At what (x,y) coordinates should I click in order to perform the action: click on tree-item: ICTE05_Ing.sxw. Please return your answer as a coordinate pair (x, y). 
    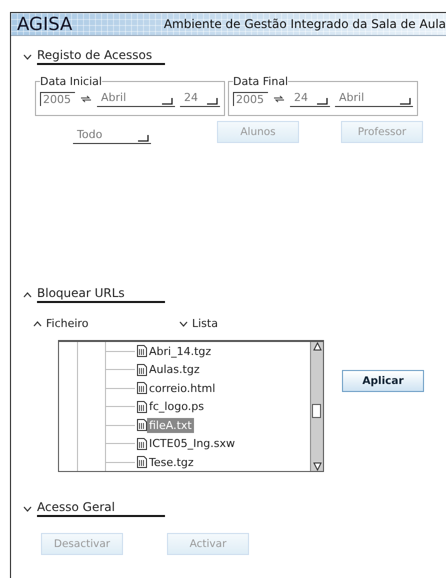
    Looking at the image, I should click on (192, 444).